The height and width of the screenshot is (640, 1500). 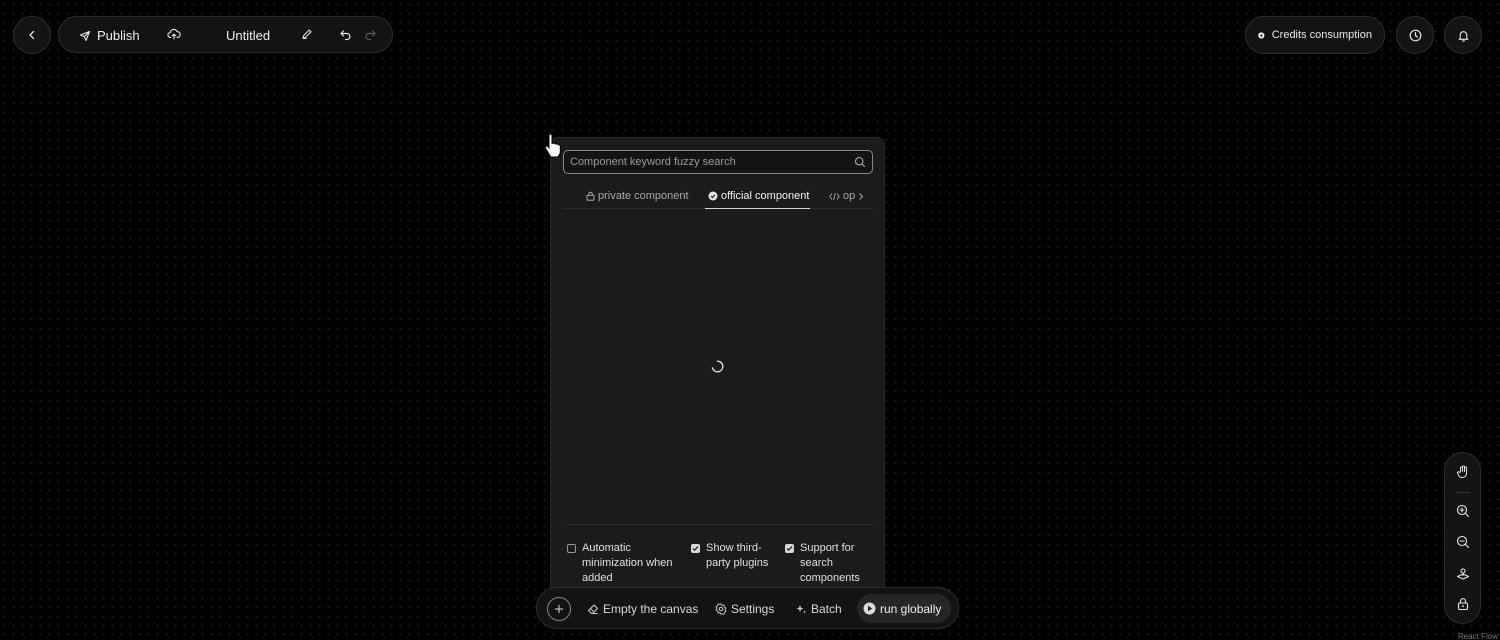 I want to click on official-badge-icon, so click(x=713, y=196).